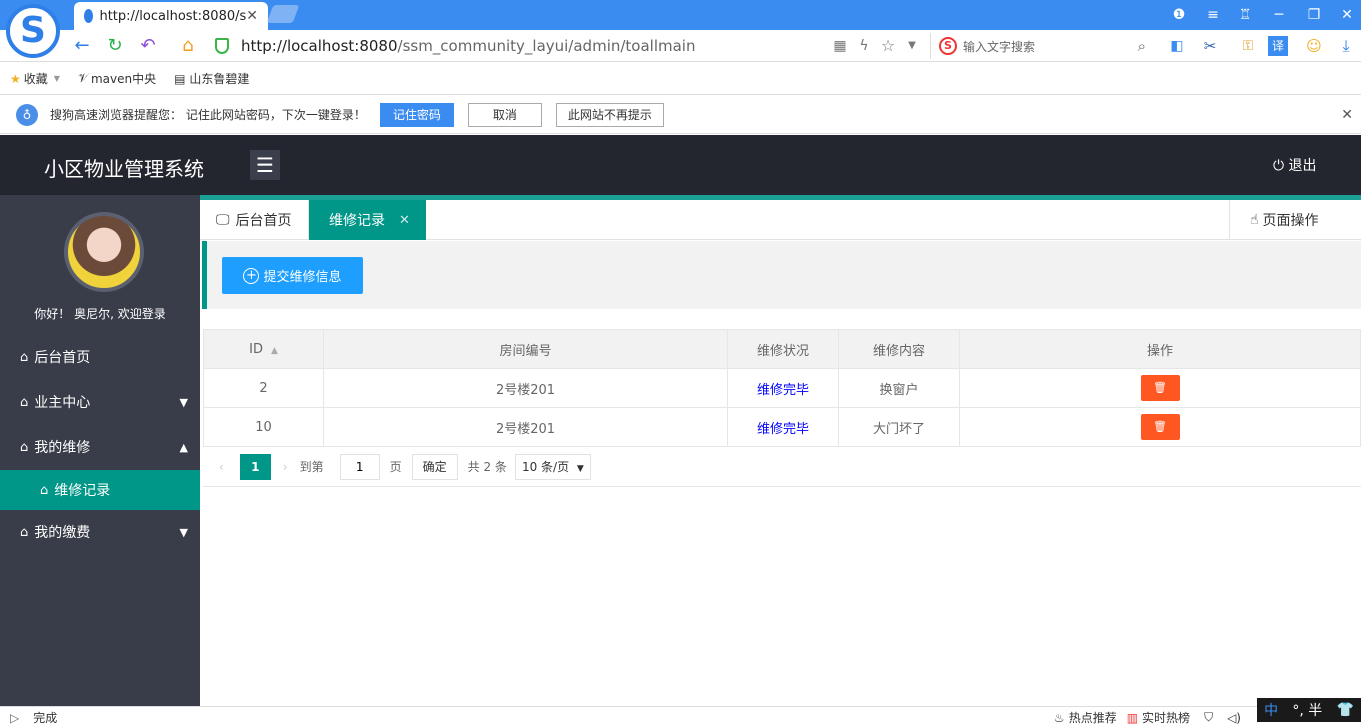 Image resolution: width=1361 pixels, height=728 pixels. I want to click on ime-toolbar: 中 °, 半 👕, so click(1309, 710).